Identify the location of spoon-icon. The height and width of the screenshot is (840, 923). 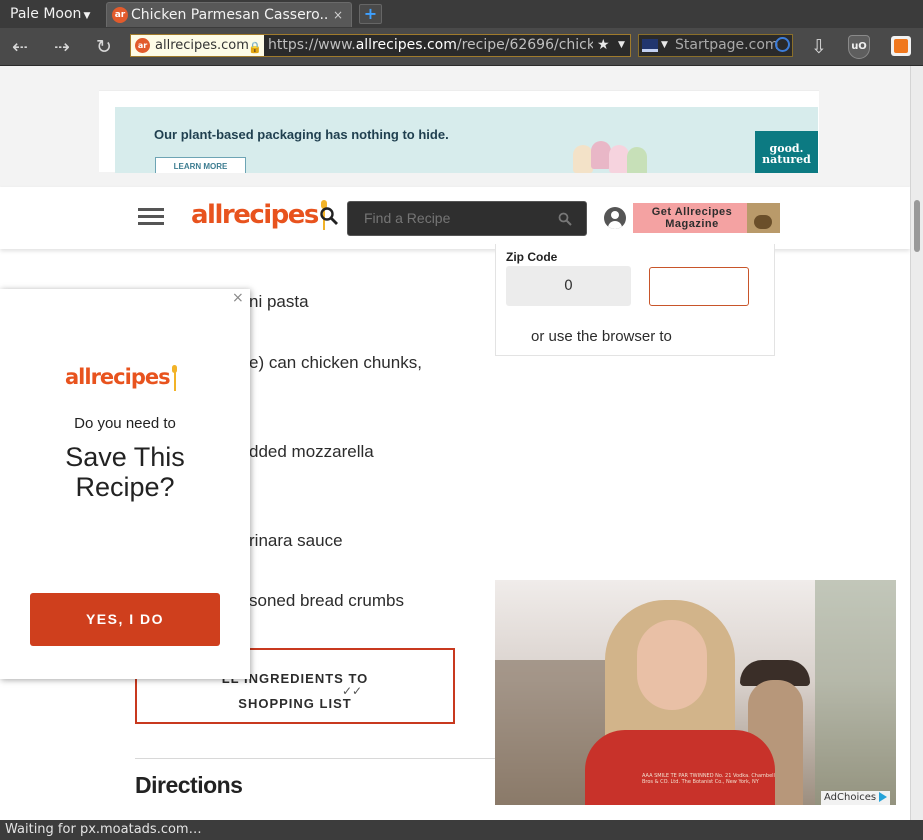
(174, 378).